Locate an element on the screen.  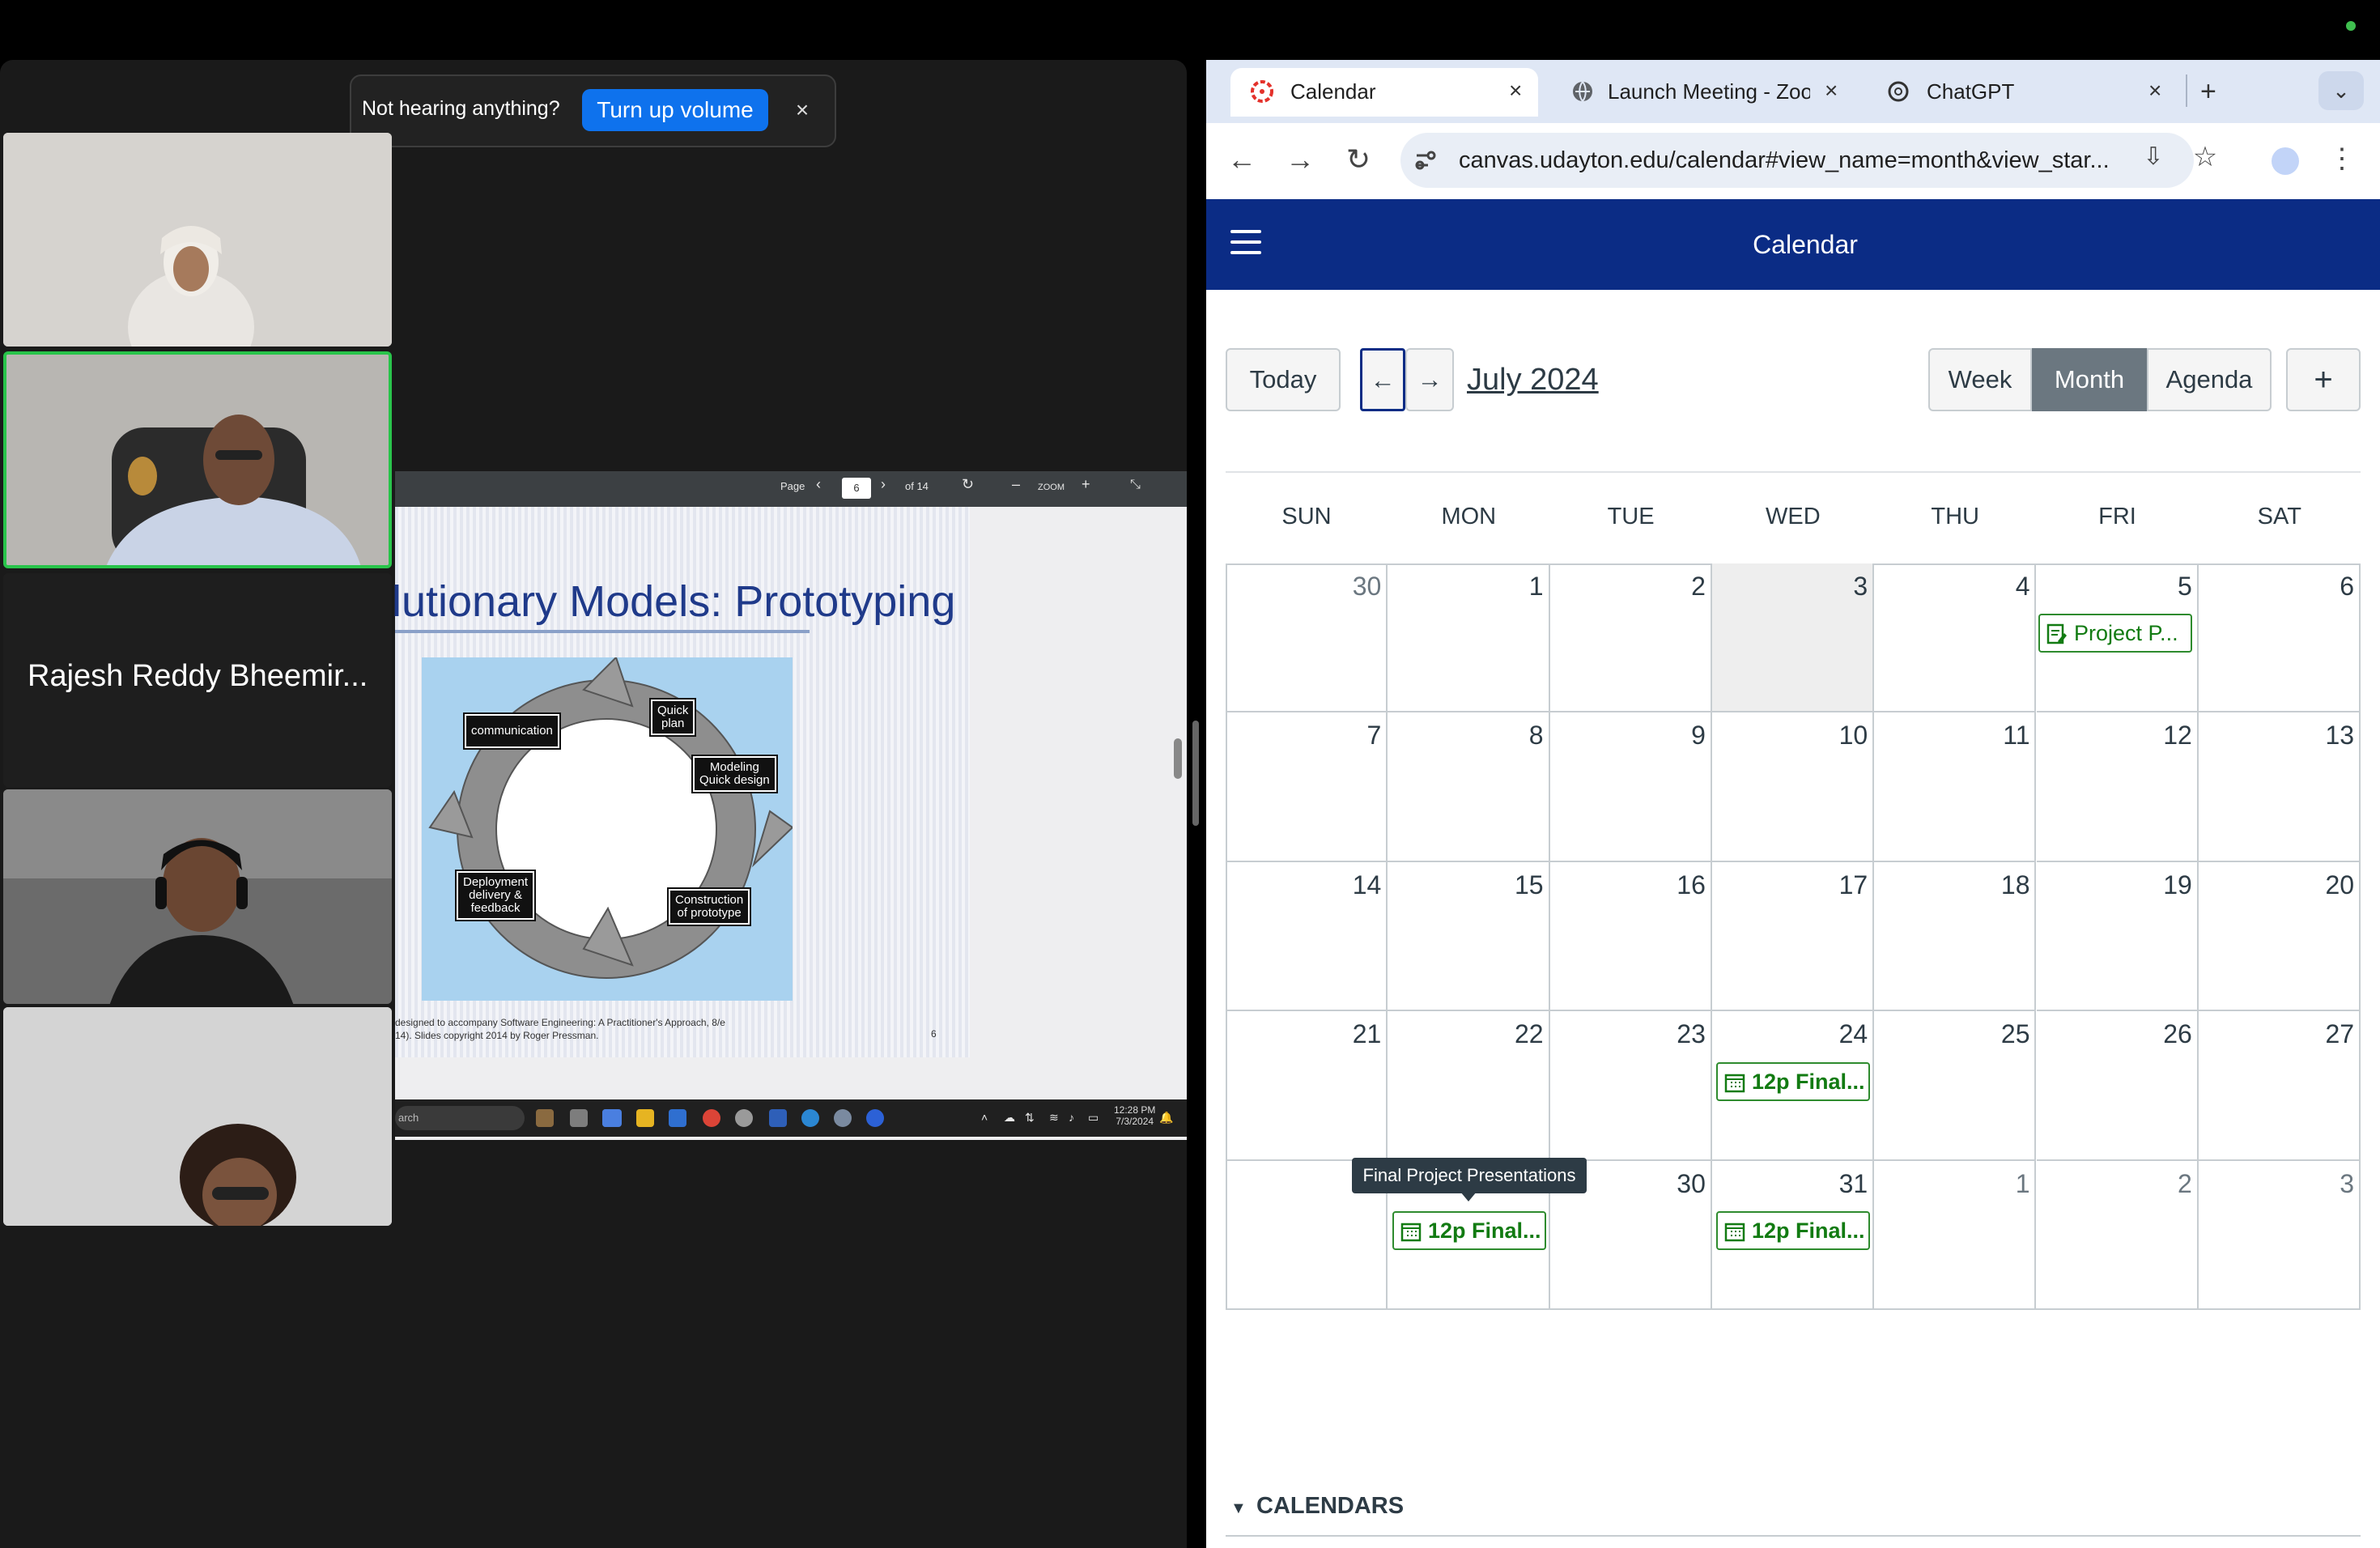
prev-page-icon: ‹ is located at coordinates (818, 485).